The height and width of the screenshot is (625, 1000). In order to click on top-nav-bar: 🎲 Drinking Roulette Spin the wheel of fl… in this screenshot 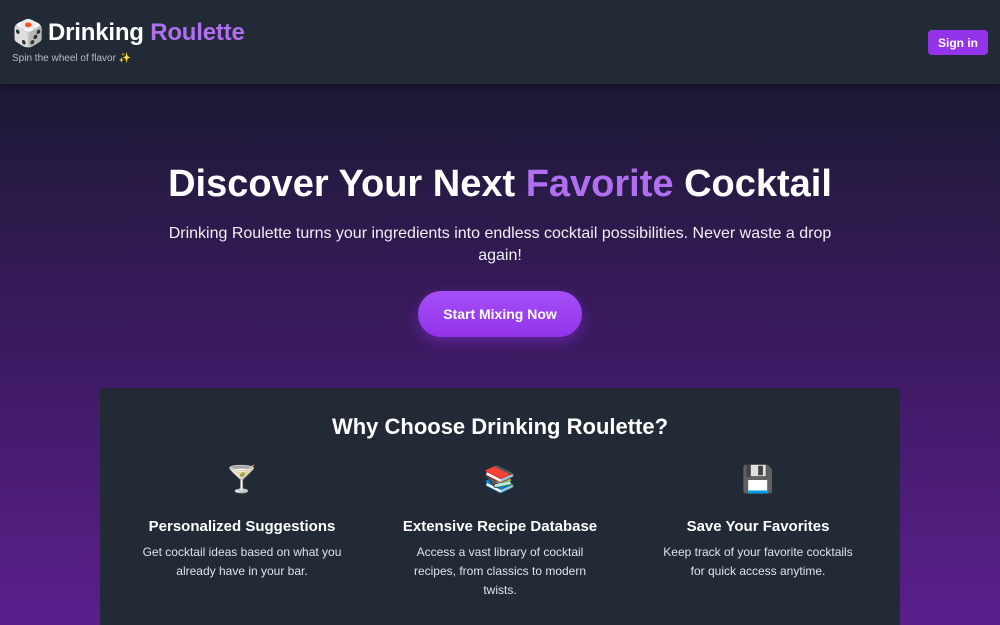, I will do `click(500, 42)`.